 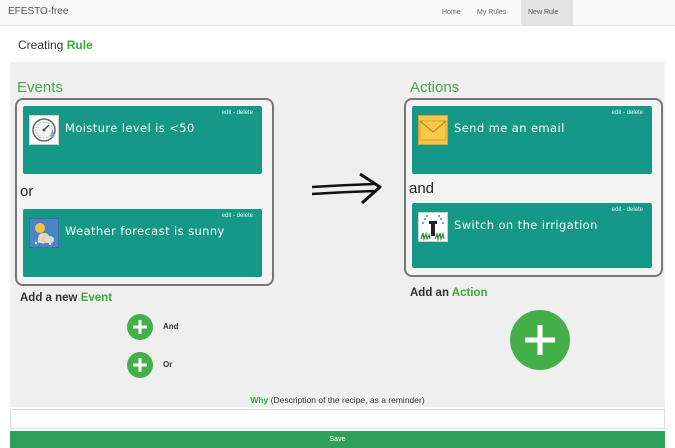 I want to click on add-action-highlight: Action, so click(x=469, y=293).